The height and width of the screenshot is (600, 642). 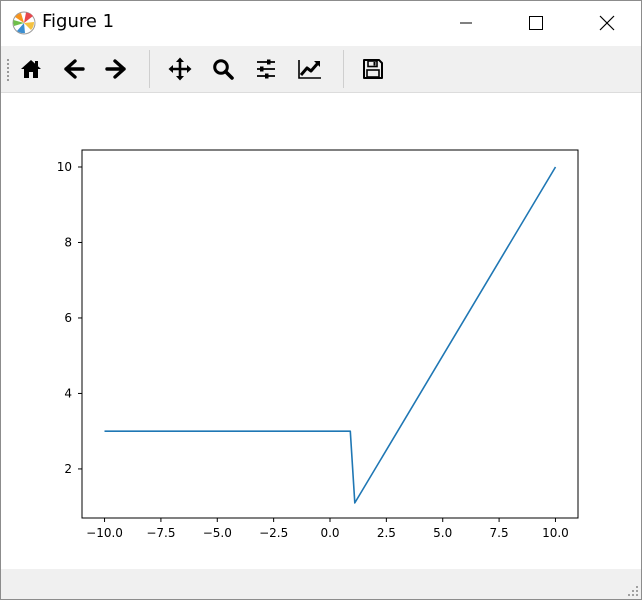 I want to click on subplots-button, so click(x=266, y=69).